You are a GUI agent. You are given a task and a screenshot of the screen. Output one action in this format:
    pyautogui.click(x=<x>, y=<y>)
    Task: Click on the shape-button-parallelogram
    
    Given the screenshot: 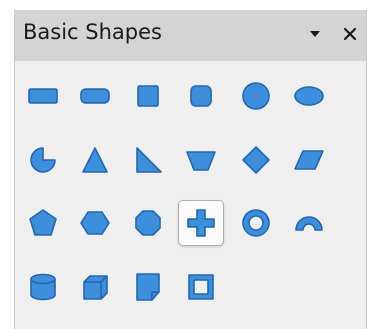 What is the action you would take?
    pyautogui.click(x=309, y=160)
    